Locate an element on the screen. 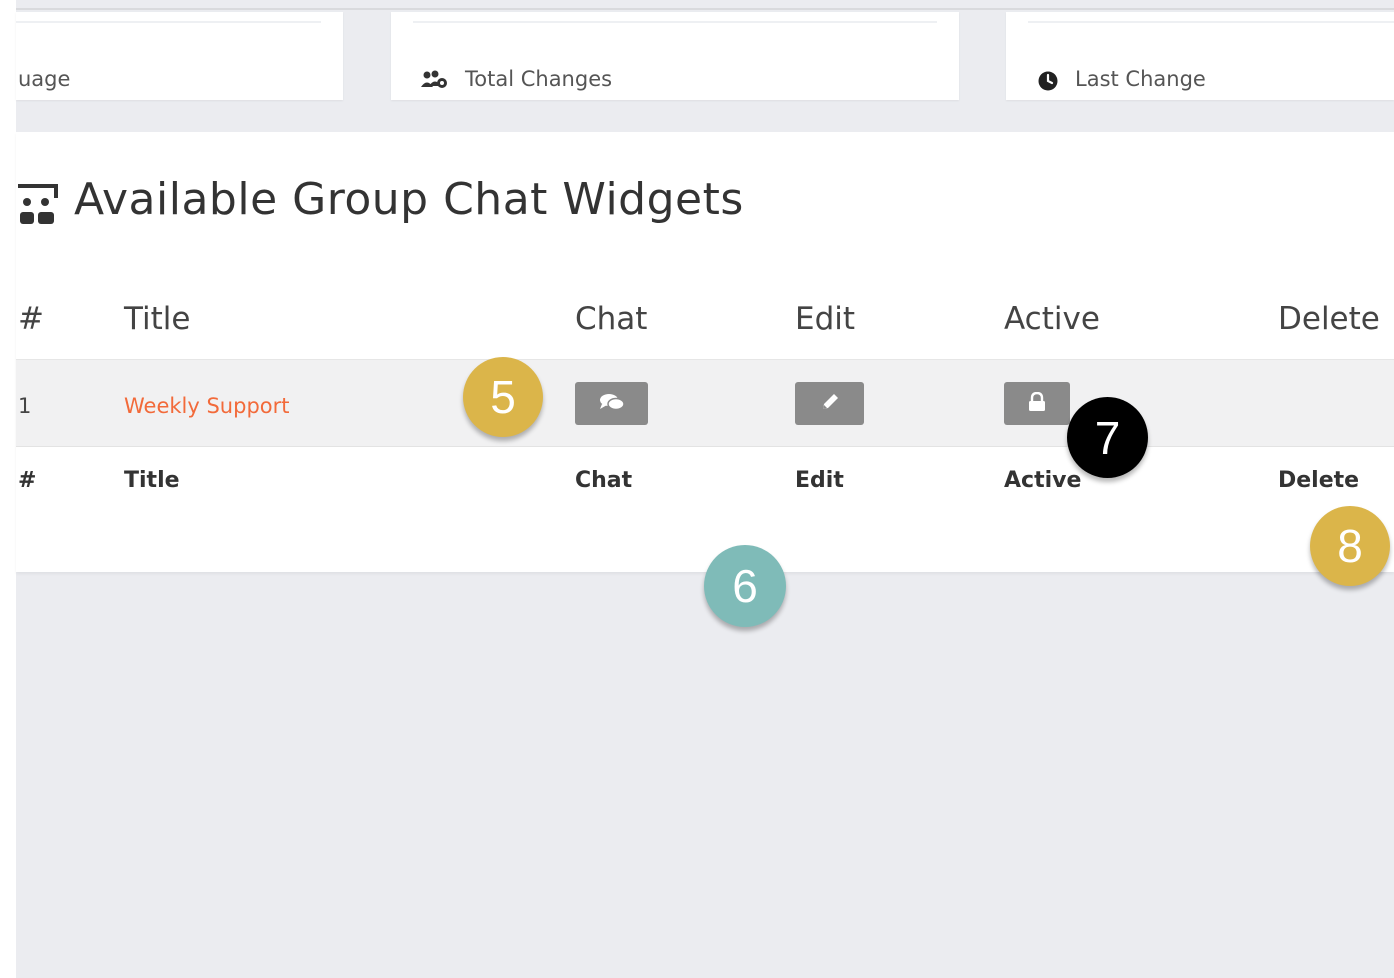 The height and width of the screenshot is (978, 1394). column-header-delete: Delete is located at coordinates (1329, 319).